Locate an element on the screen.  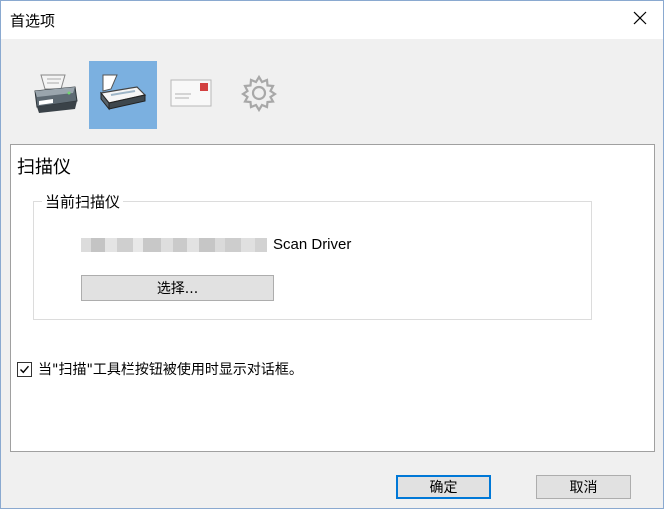
category-toolbar is located at coordinates (157, 95).